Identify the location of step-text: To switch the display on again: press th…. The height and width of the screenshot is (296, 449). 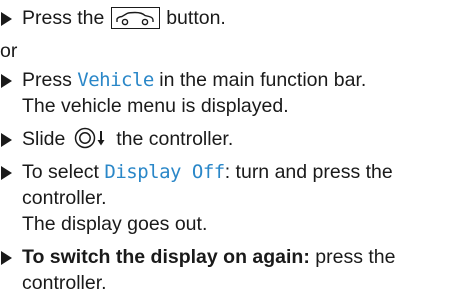
(208, 257).